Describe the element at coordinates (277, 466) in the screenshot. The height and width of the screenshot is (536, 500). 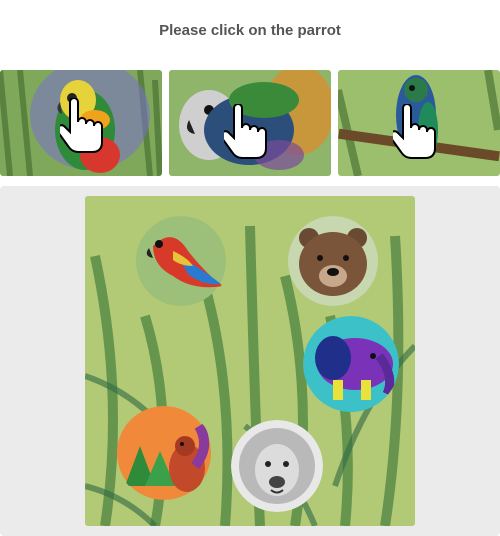
I see `animal-lion` at that location.